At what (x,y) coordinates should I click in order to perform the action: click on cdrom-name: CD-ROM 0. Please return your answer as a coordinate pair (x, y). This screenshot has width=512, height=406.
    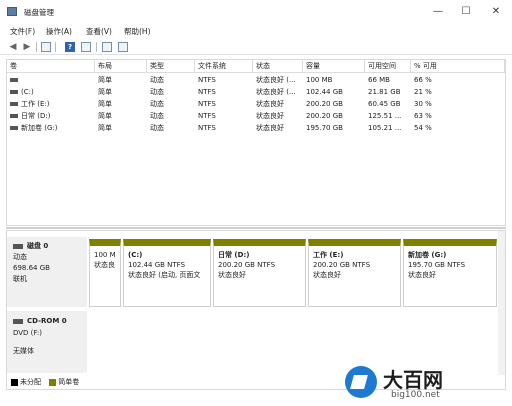
    Looking at the image, I should click on (47, 321).